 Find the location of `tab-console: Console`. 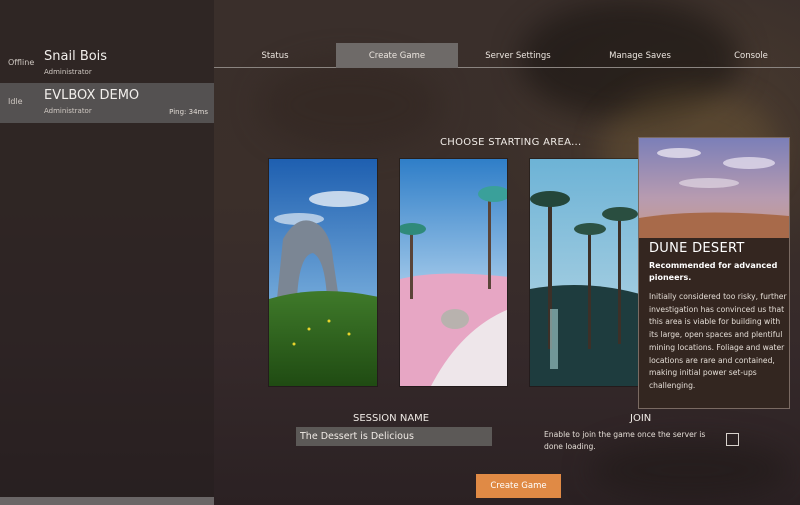

tab-console: Console is located at coordinates (751, 55).